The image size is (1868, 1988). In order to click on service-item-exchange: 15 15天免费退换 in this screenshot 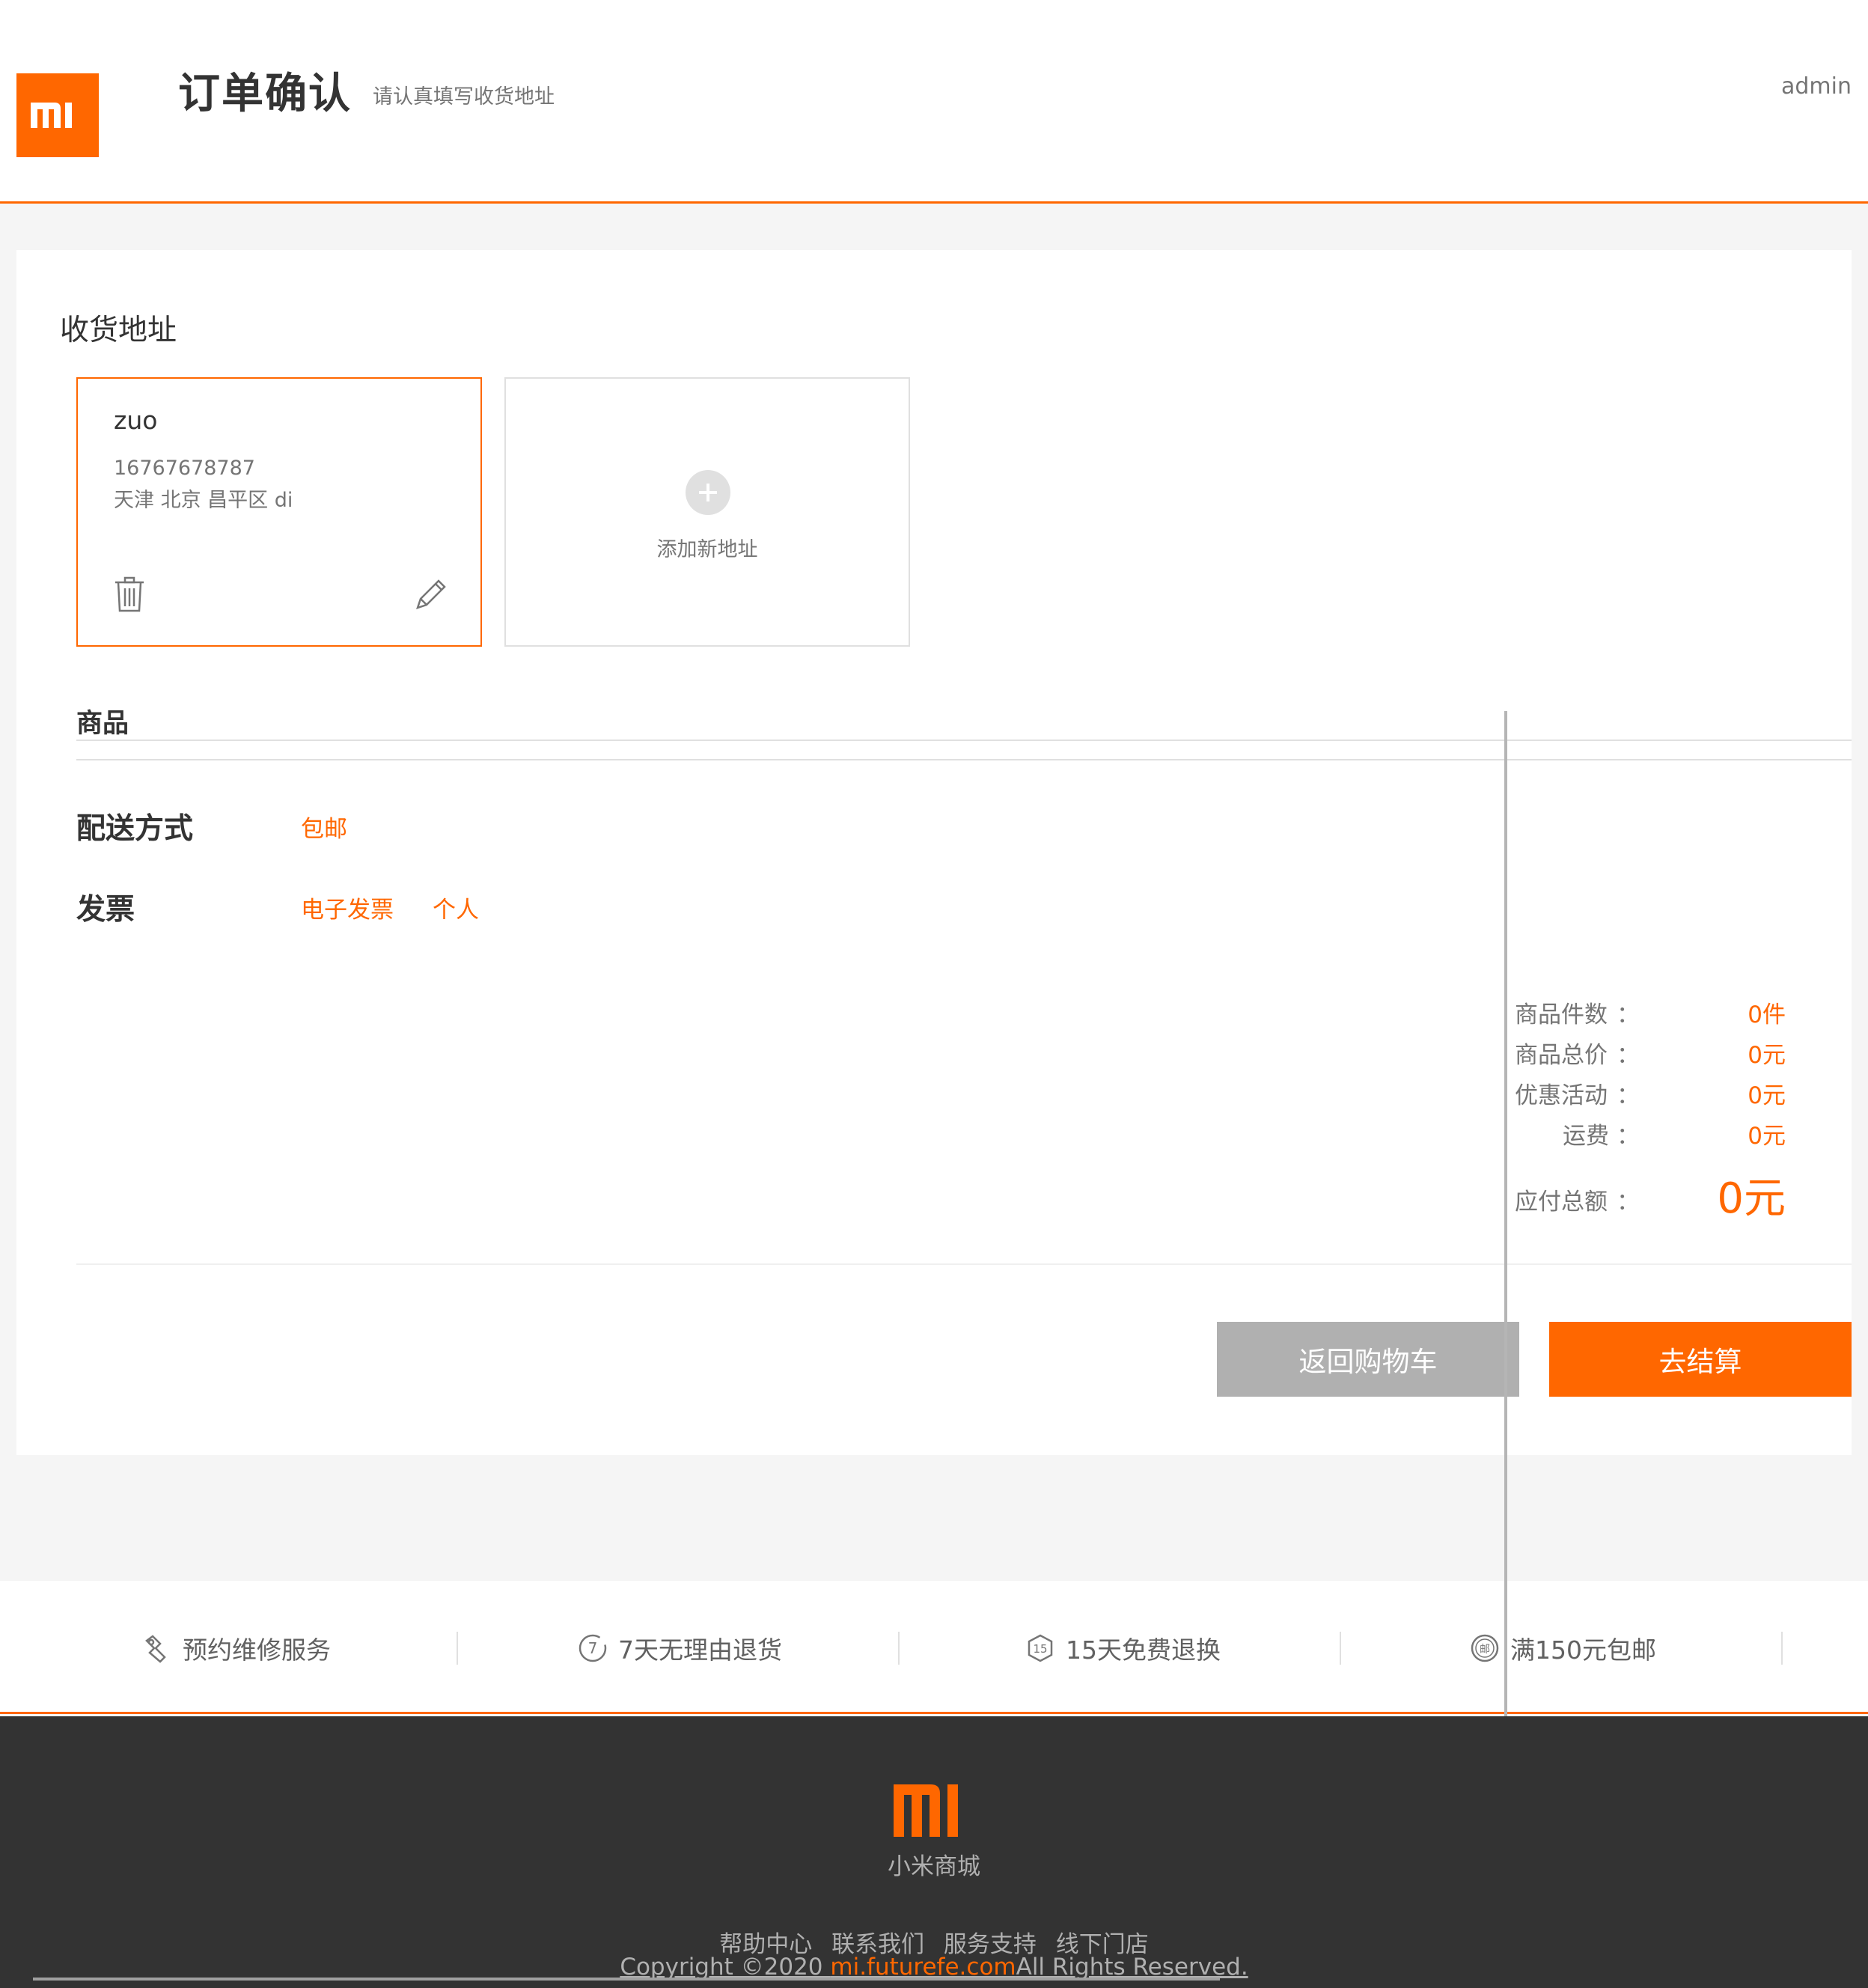, I will do `click(1123, 1648)`.